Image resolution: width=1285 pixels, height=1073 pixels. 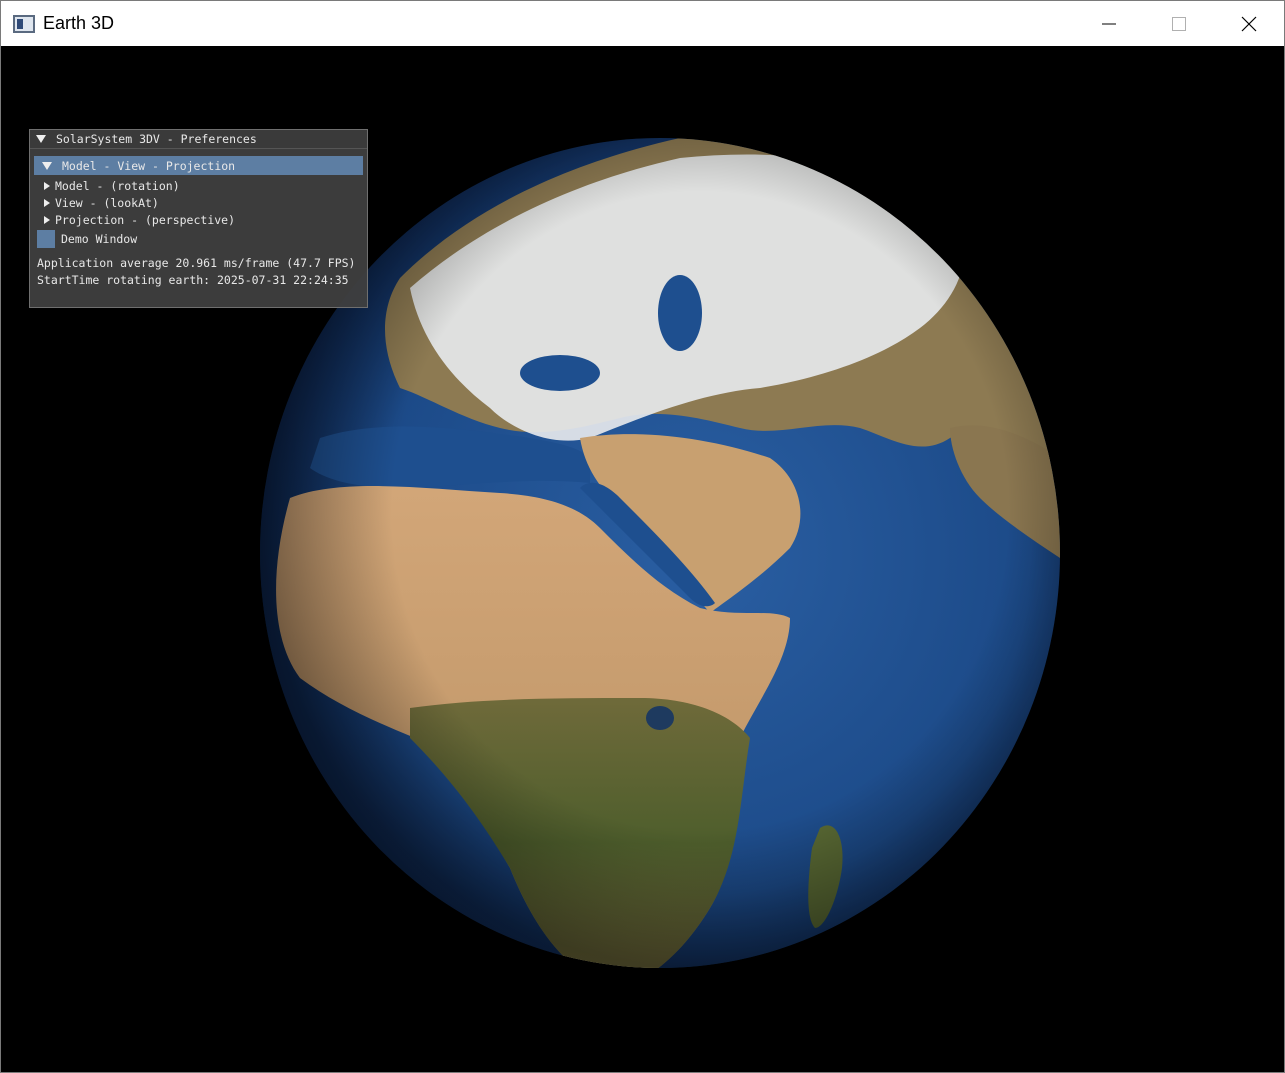 I want to click on section-header-label: Model - View - Projection, so click(x=149, y=165).